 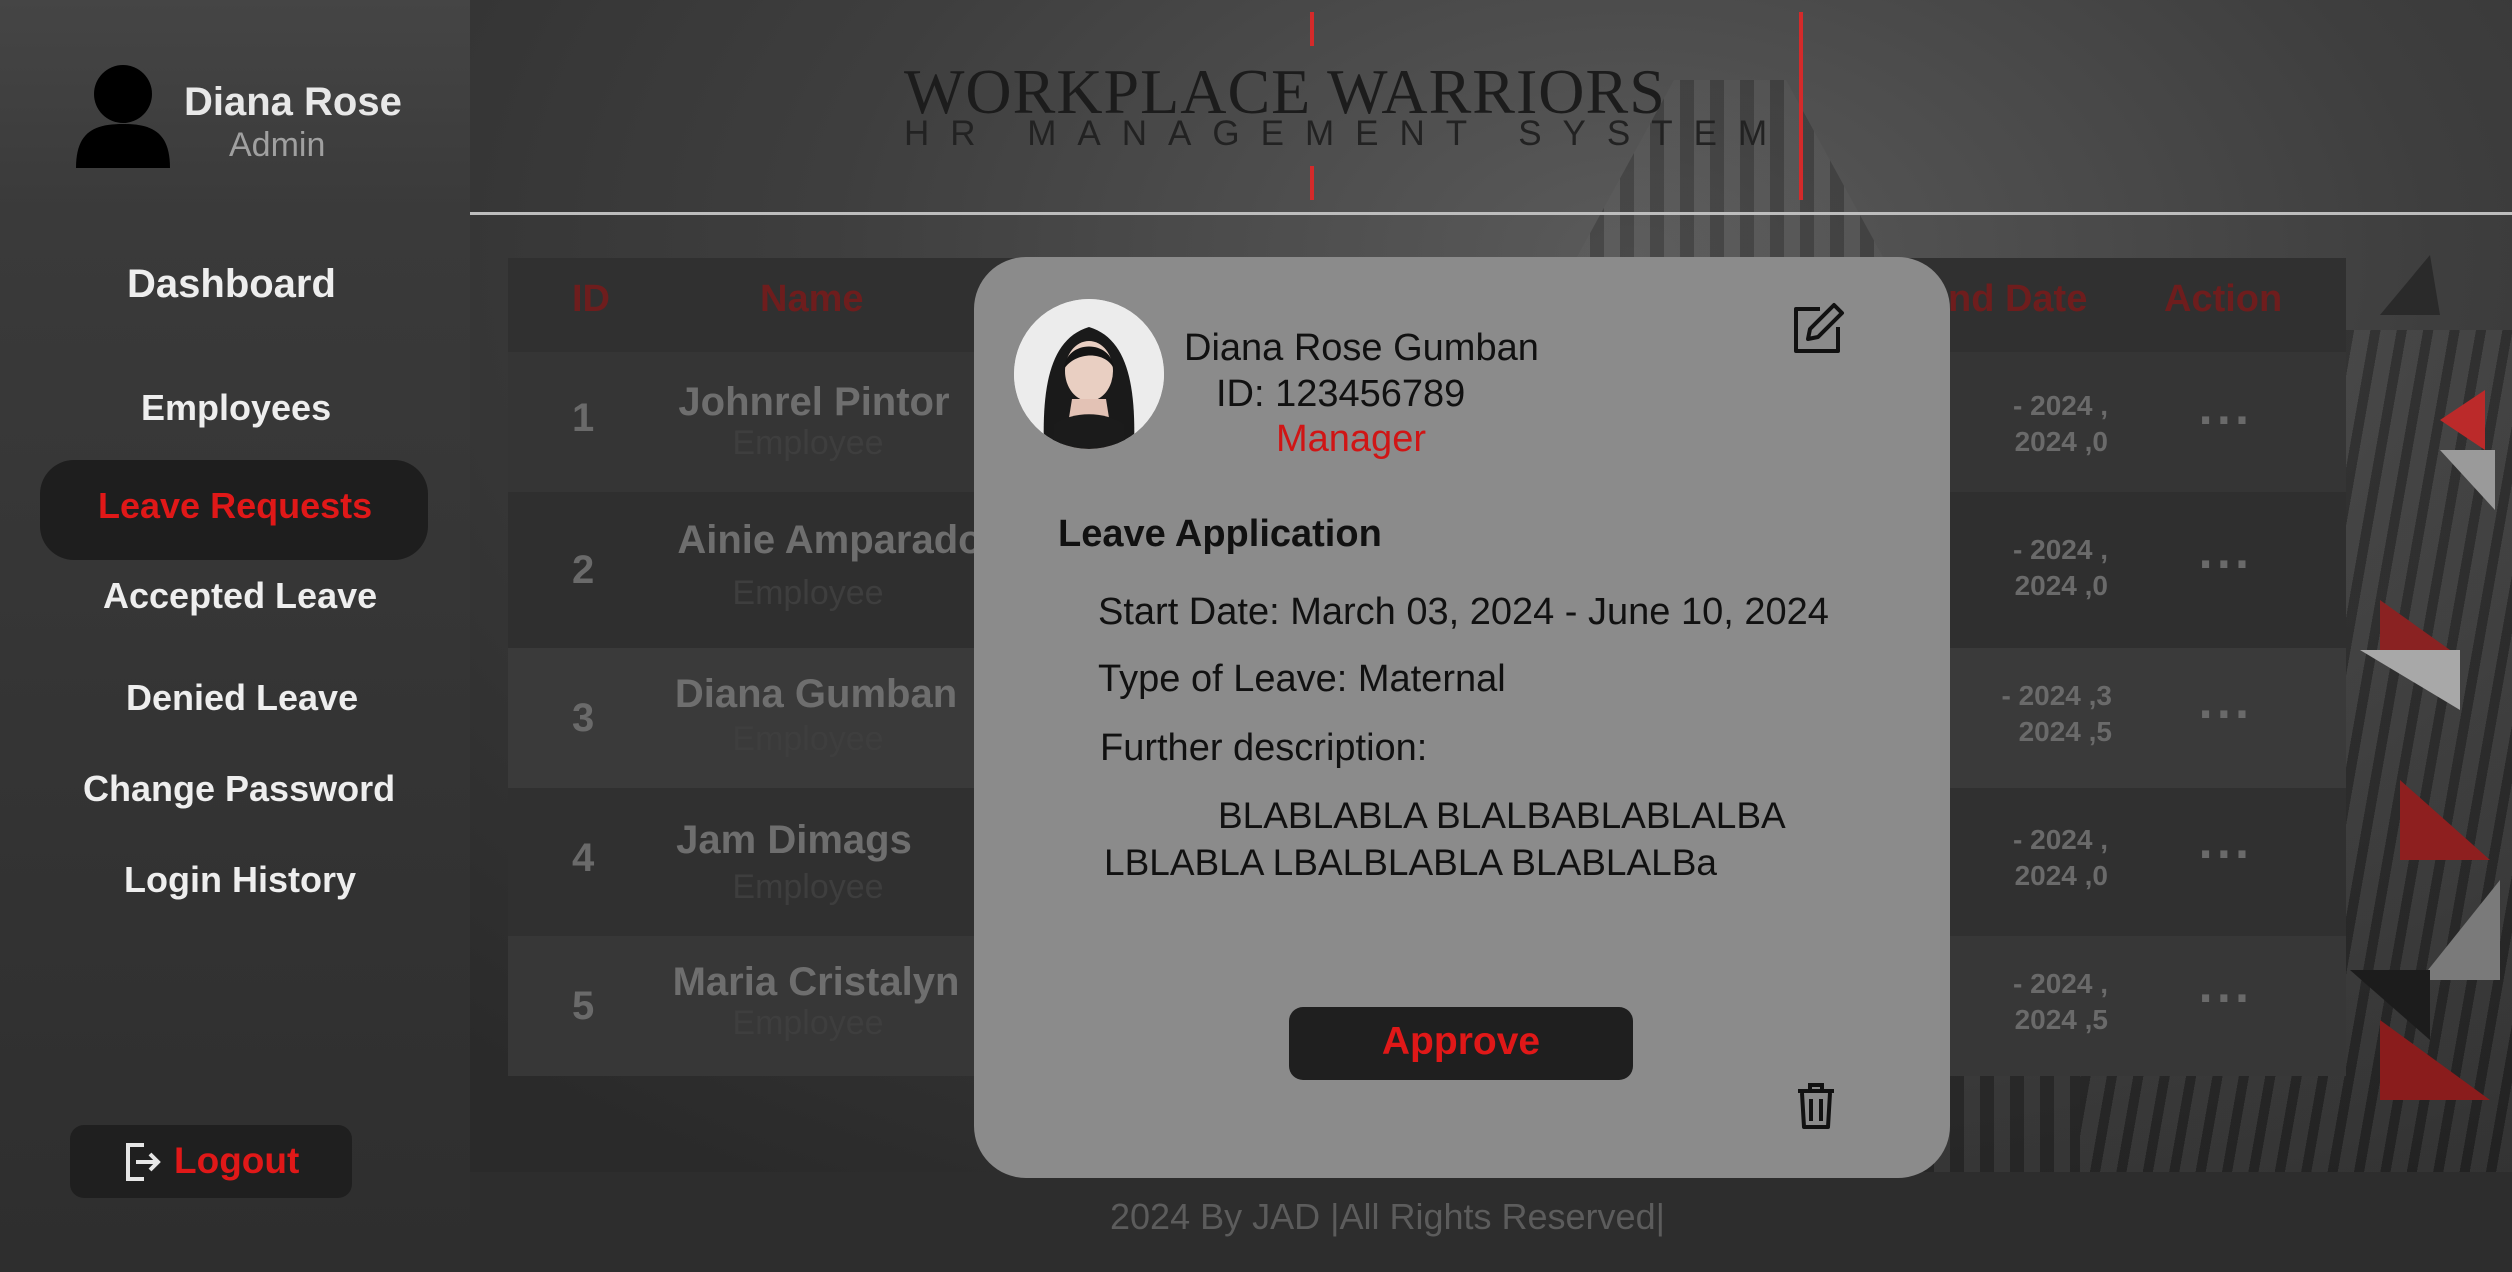 I want to click on sidebar-item-change-password: Change Password, so click(x=239, y=789).